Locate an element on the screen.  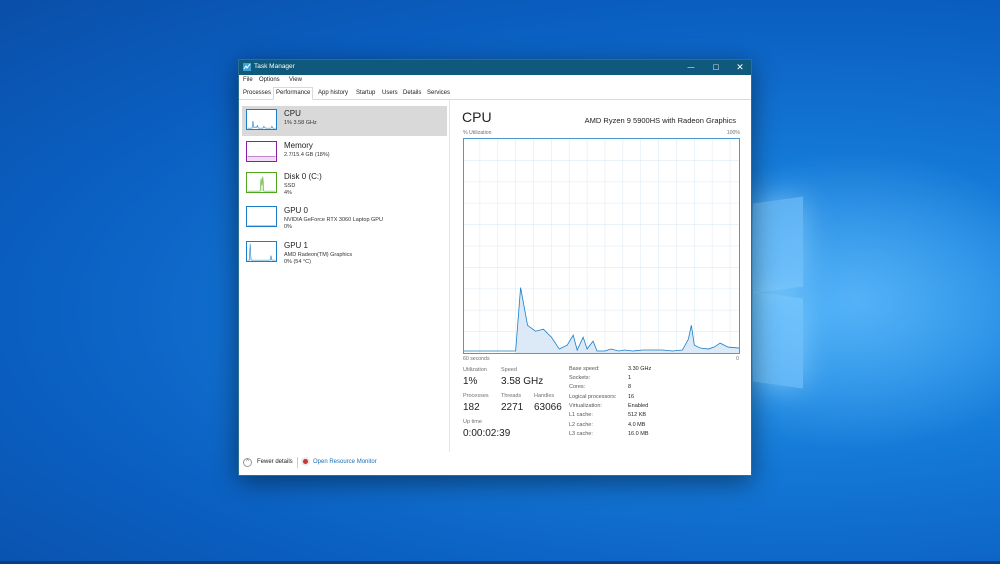
handles-value: 63066 is located at coordinates (548, 407).